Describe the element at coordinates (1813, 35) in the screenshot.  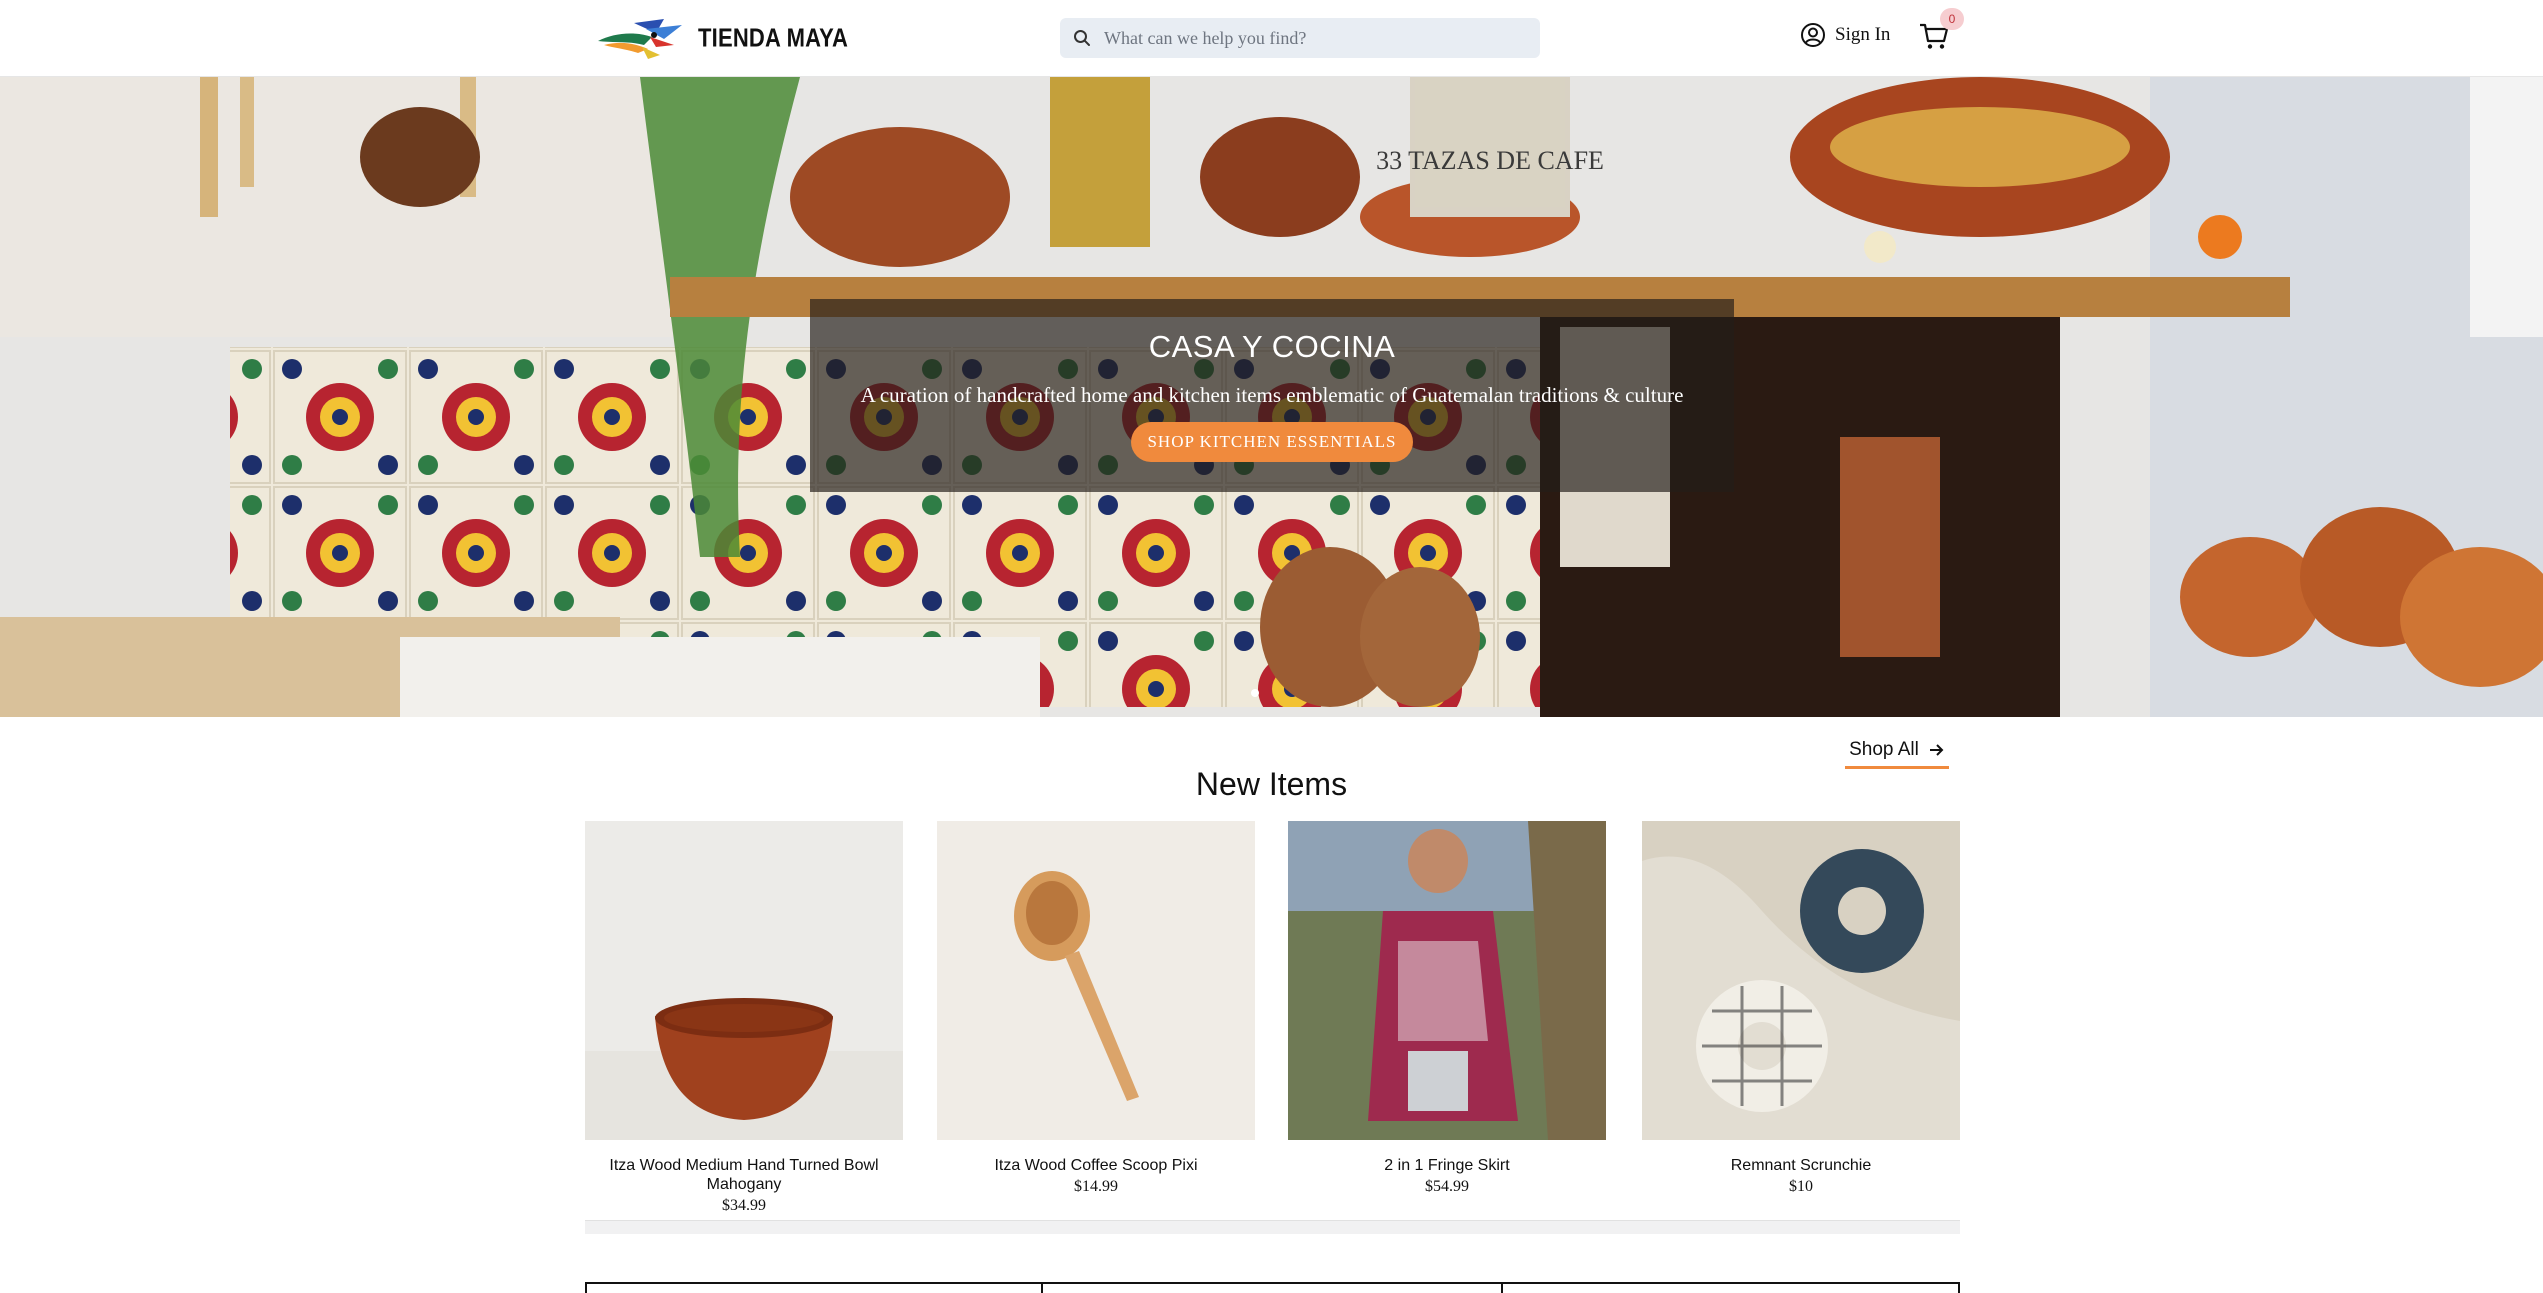
I see `user-icon` at that location.